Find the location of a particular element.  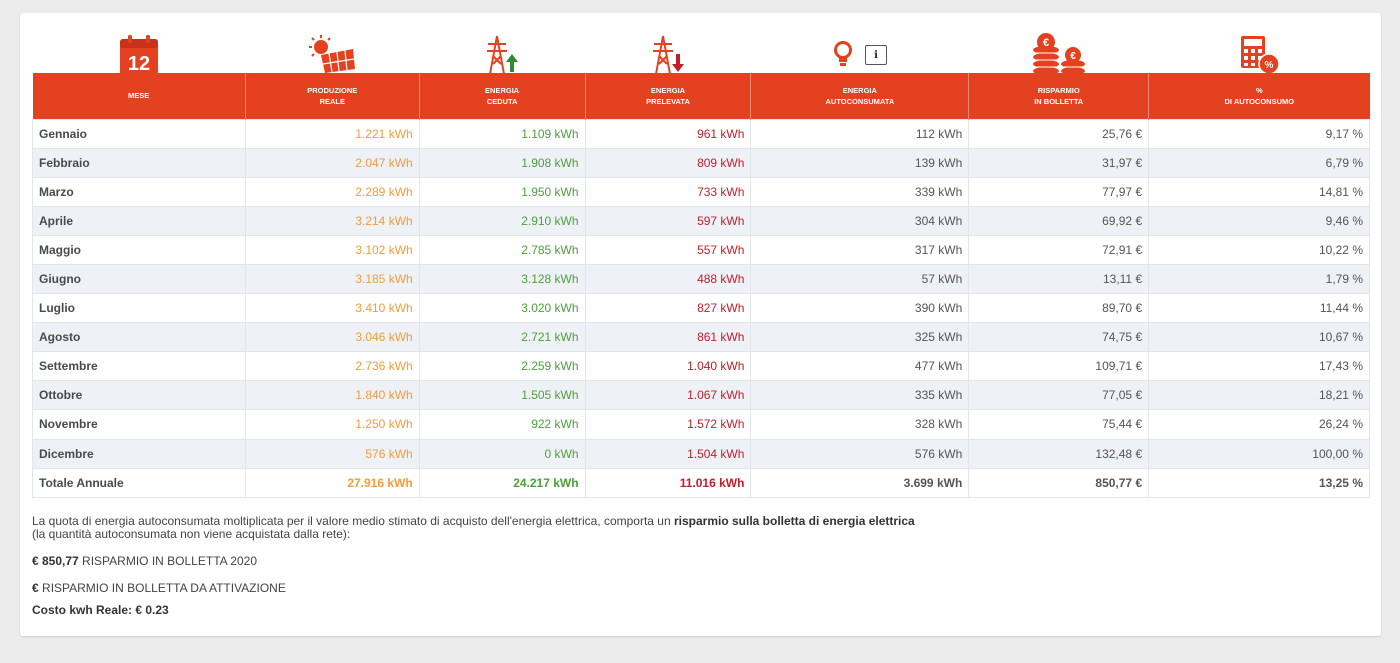

cell-autoconsumata: 339 kWh is located at coordinates (860, 191).